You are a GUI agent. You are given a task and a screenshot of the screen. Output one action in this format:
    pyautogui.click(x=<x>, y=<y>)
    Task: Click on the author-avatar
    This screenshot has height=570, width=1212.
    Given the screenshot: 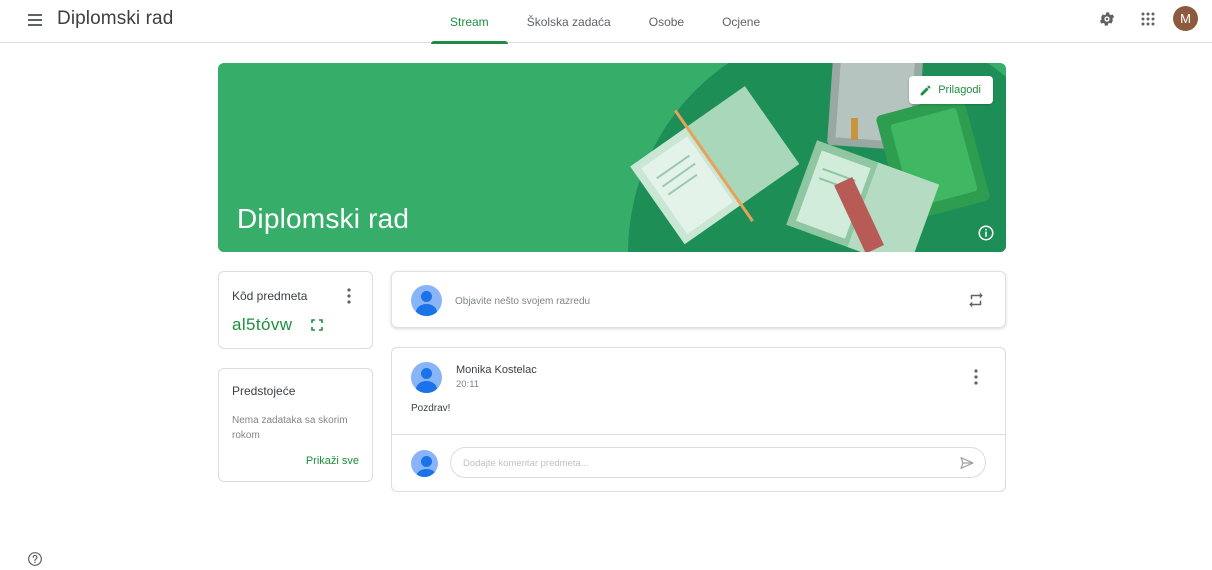 What is the action you would take?
    pyautogui.click(x=426, y=377)
    